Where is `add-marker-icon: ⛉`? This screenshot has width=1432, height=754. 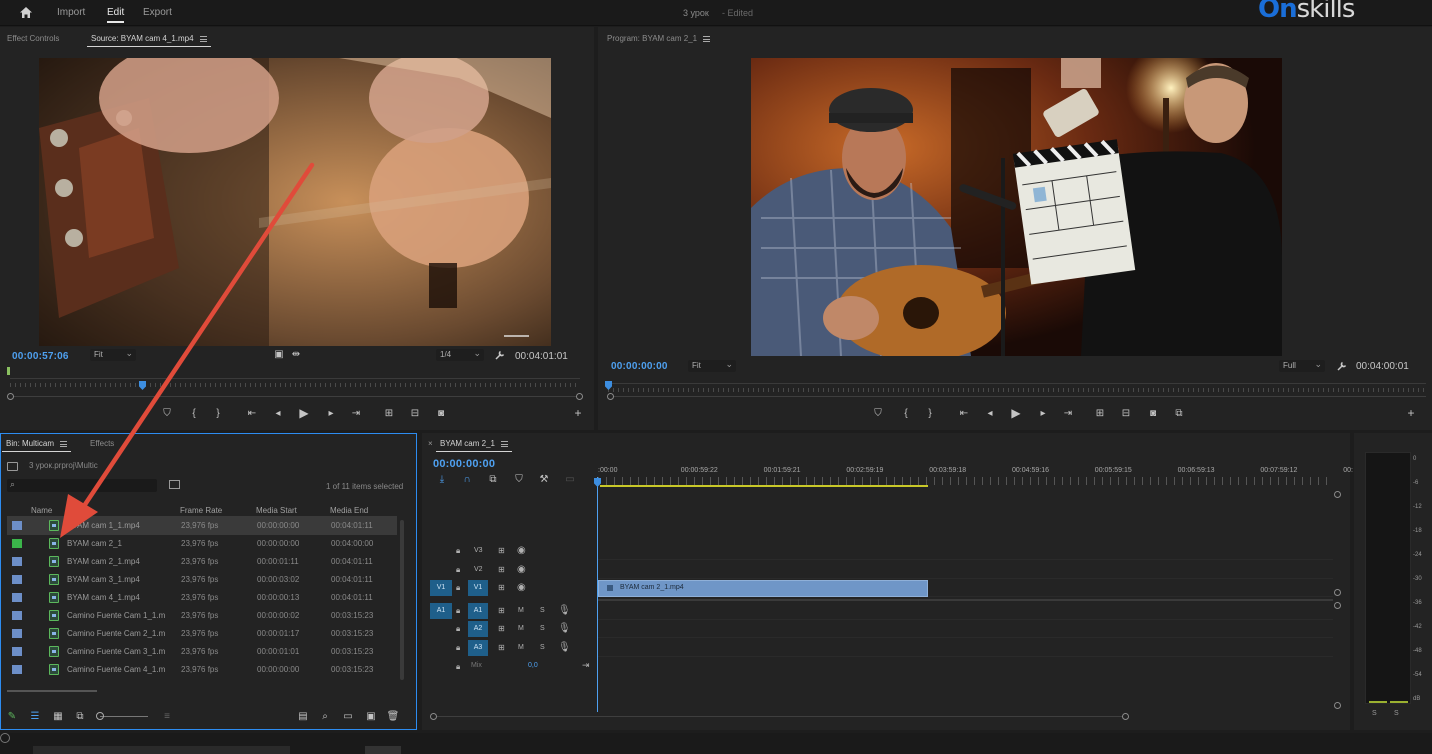 add-marker-icon: ⛉ is located at coordinates (519, 480).